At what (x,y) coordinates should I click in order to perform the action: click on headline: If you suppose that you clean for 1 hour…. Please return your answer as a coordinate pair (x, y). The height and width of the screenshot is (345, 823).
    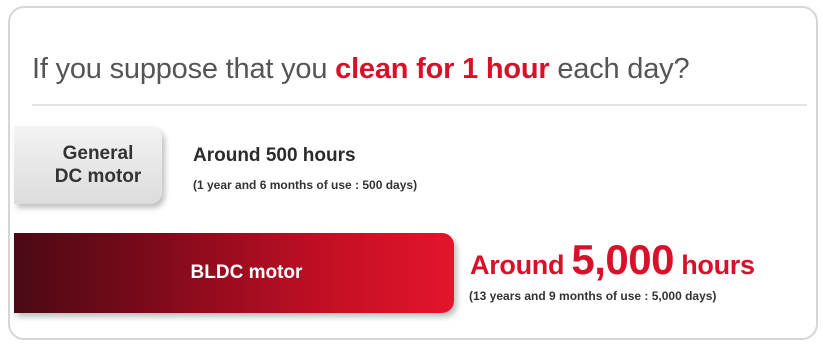
    Looking at the image, I should click on (361, 69).